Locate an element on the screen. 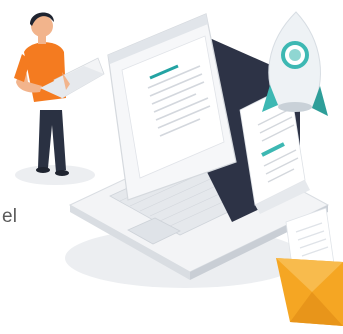 The height and width of the screenshot is (334, 343). person-shadow is located at coordinates (55, 175).